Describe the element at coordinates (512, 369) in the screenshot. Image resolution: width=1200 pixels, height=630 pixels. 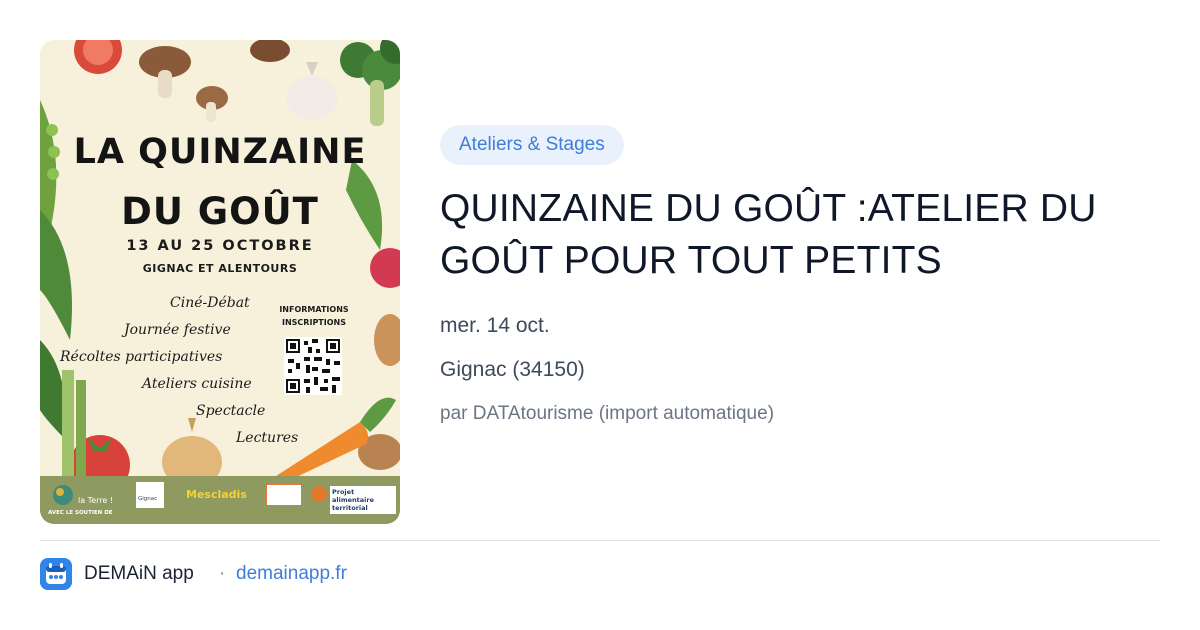
I see `event-location: Gignac (34150)` at that location.